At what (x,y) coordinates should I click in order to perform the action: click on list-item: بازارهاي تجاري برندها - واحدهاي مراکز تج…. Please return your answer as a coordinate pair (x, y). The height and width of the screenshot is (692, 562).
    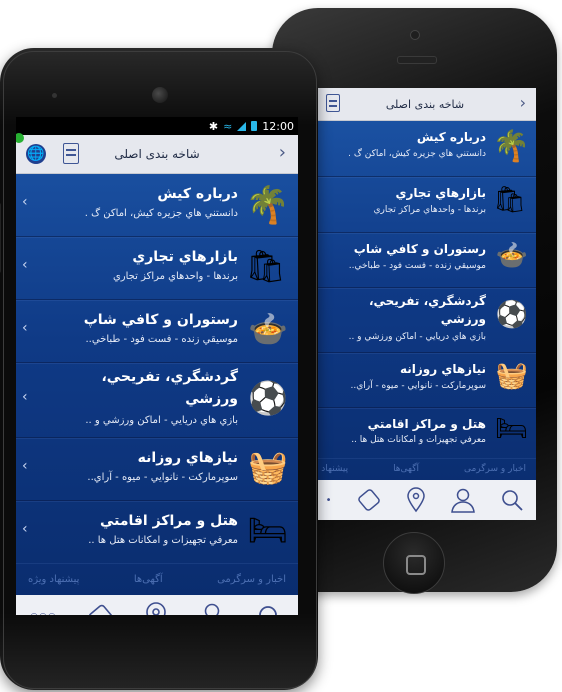
    Looking at the image, I should click on (425, 205).